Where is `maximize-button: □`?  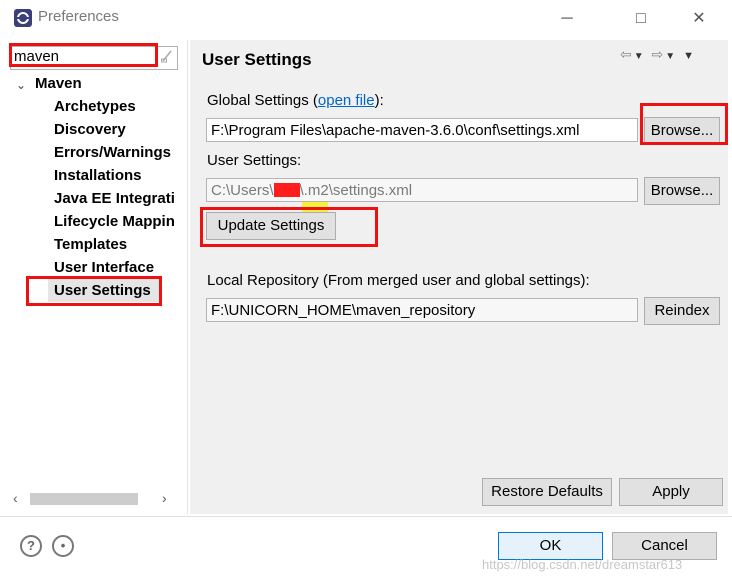
maximize-button: □ is located at coordinates (641, 19).